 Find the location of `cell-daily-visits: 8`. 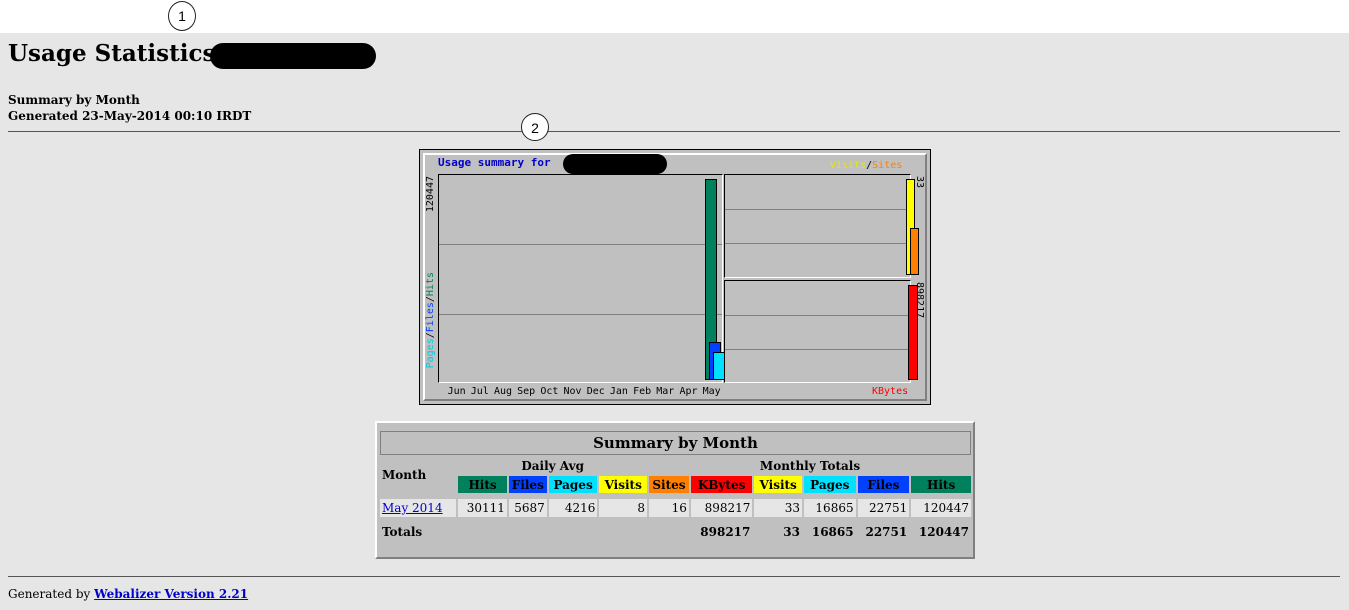

cell-daily-visits: 8 is located at coordinates (623, 508).